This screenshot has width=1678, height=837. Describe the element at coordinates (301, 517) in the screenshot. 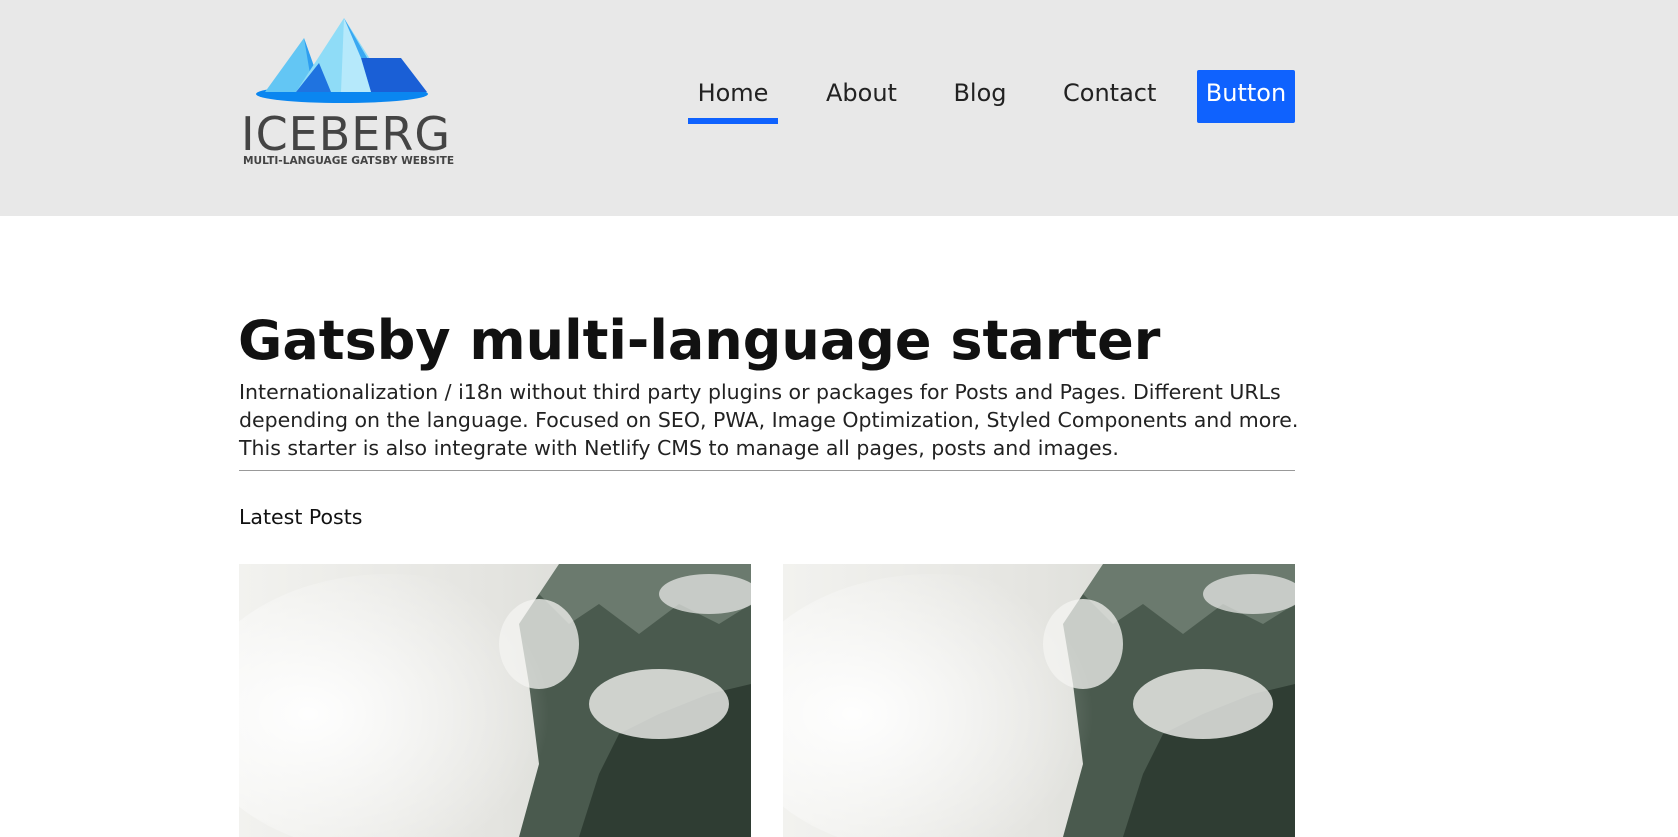

I see `latest-posts-heading: Latest Posts` at that location.